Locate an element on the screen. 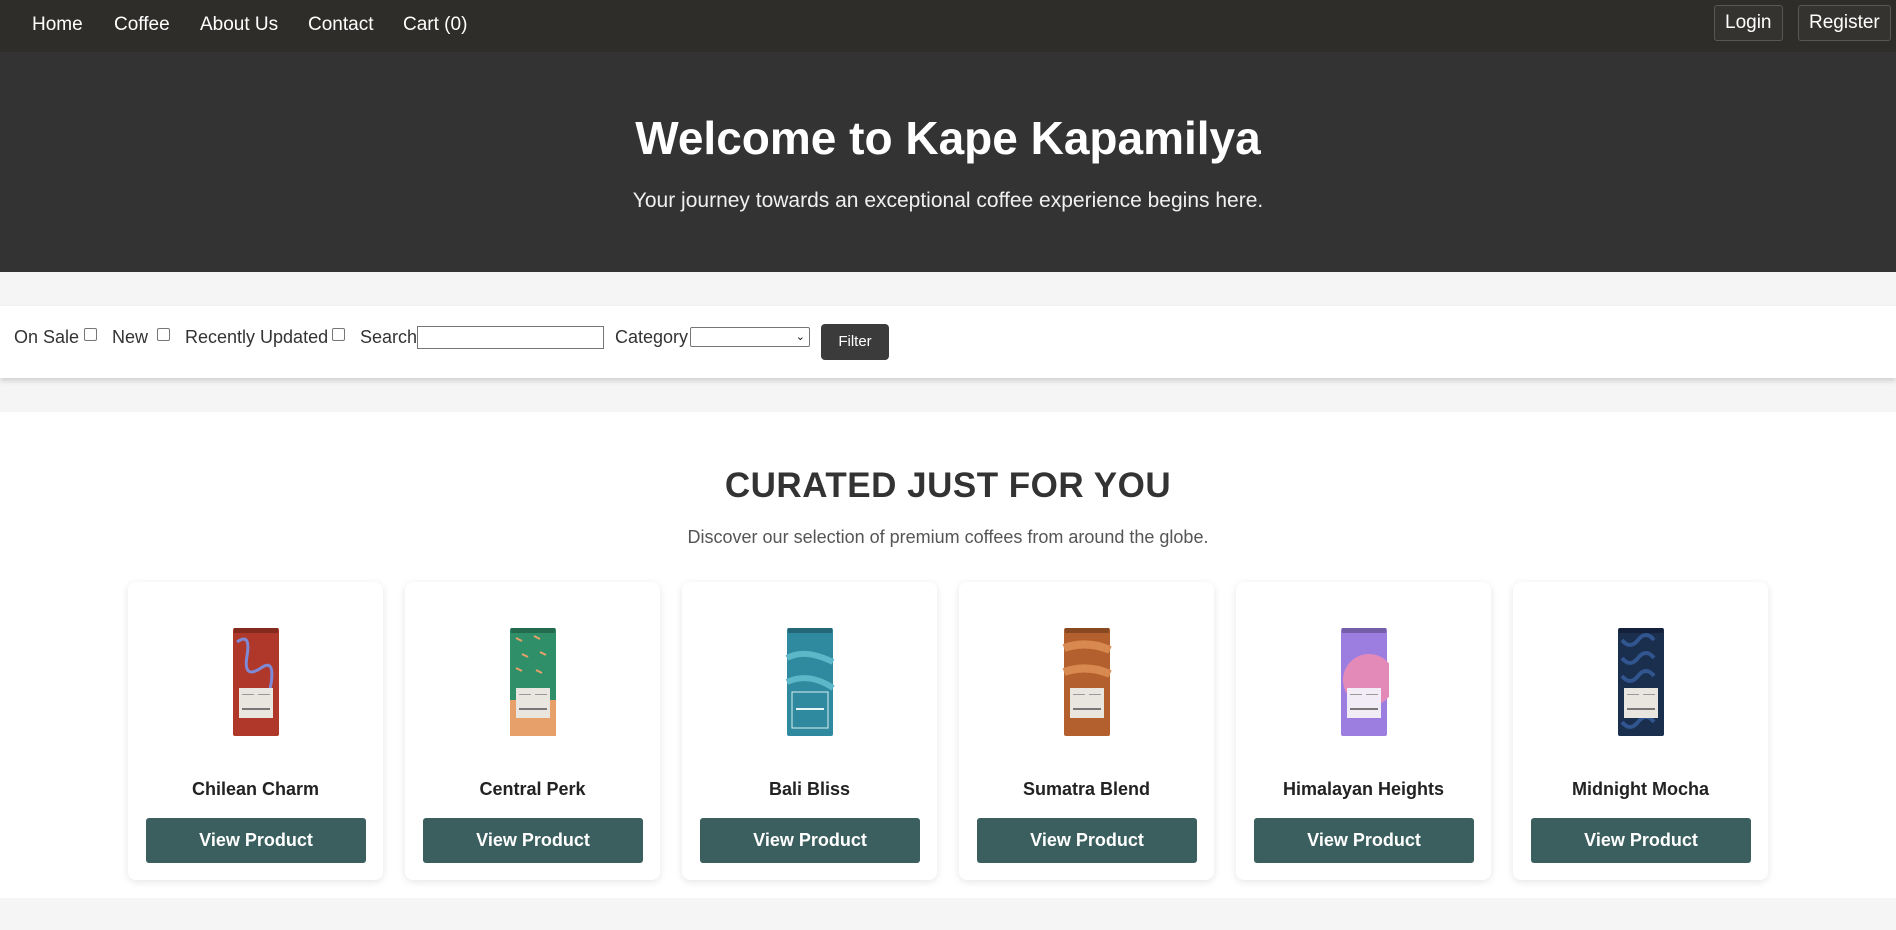 Image resolution: width=1896 pixels, height=930 pixels. chevron-down-icon: ⌄ is located at coordinates (800, 337).